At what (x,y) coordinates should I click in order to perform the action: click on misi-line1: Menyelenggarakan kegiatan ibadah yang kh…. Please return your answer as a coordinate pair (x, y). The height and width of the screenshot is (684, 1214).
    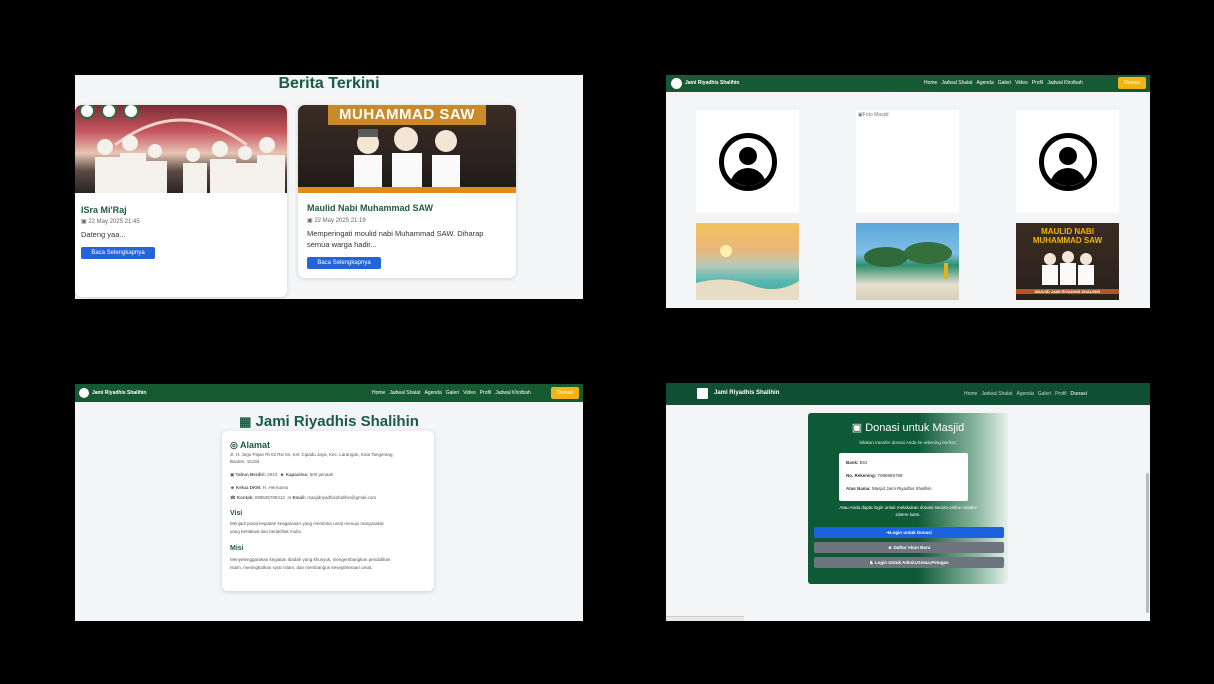
    Looking at the image, I should click on (310, 559).